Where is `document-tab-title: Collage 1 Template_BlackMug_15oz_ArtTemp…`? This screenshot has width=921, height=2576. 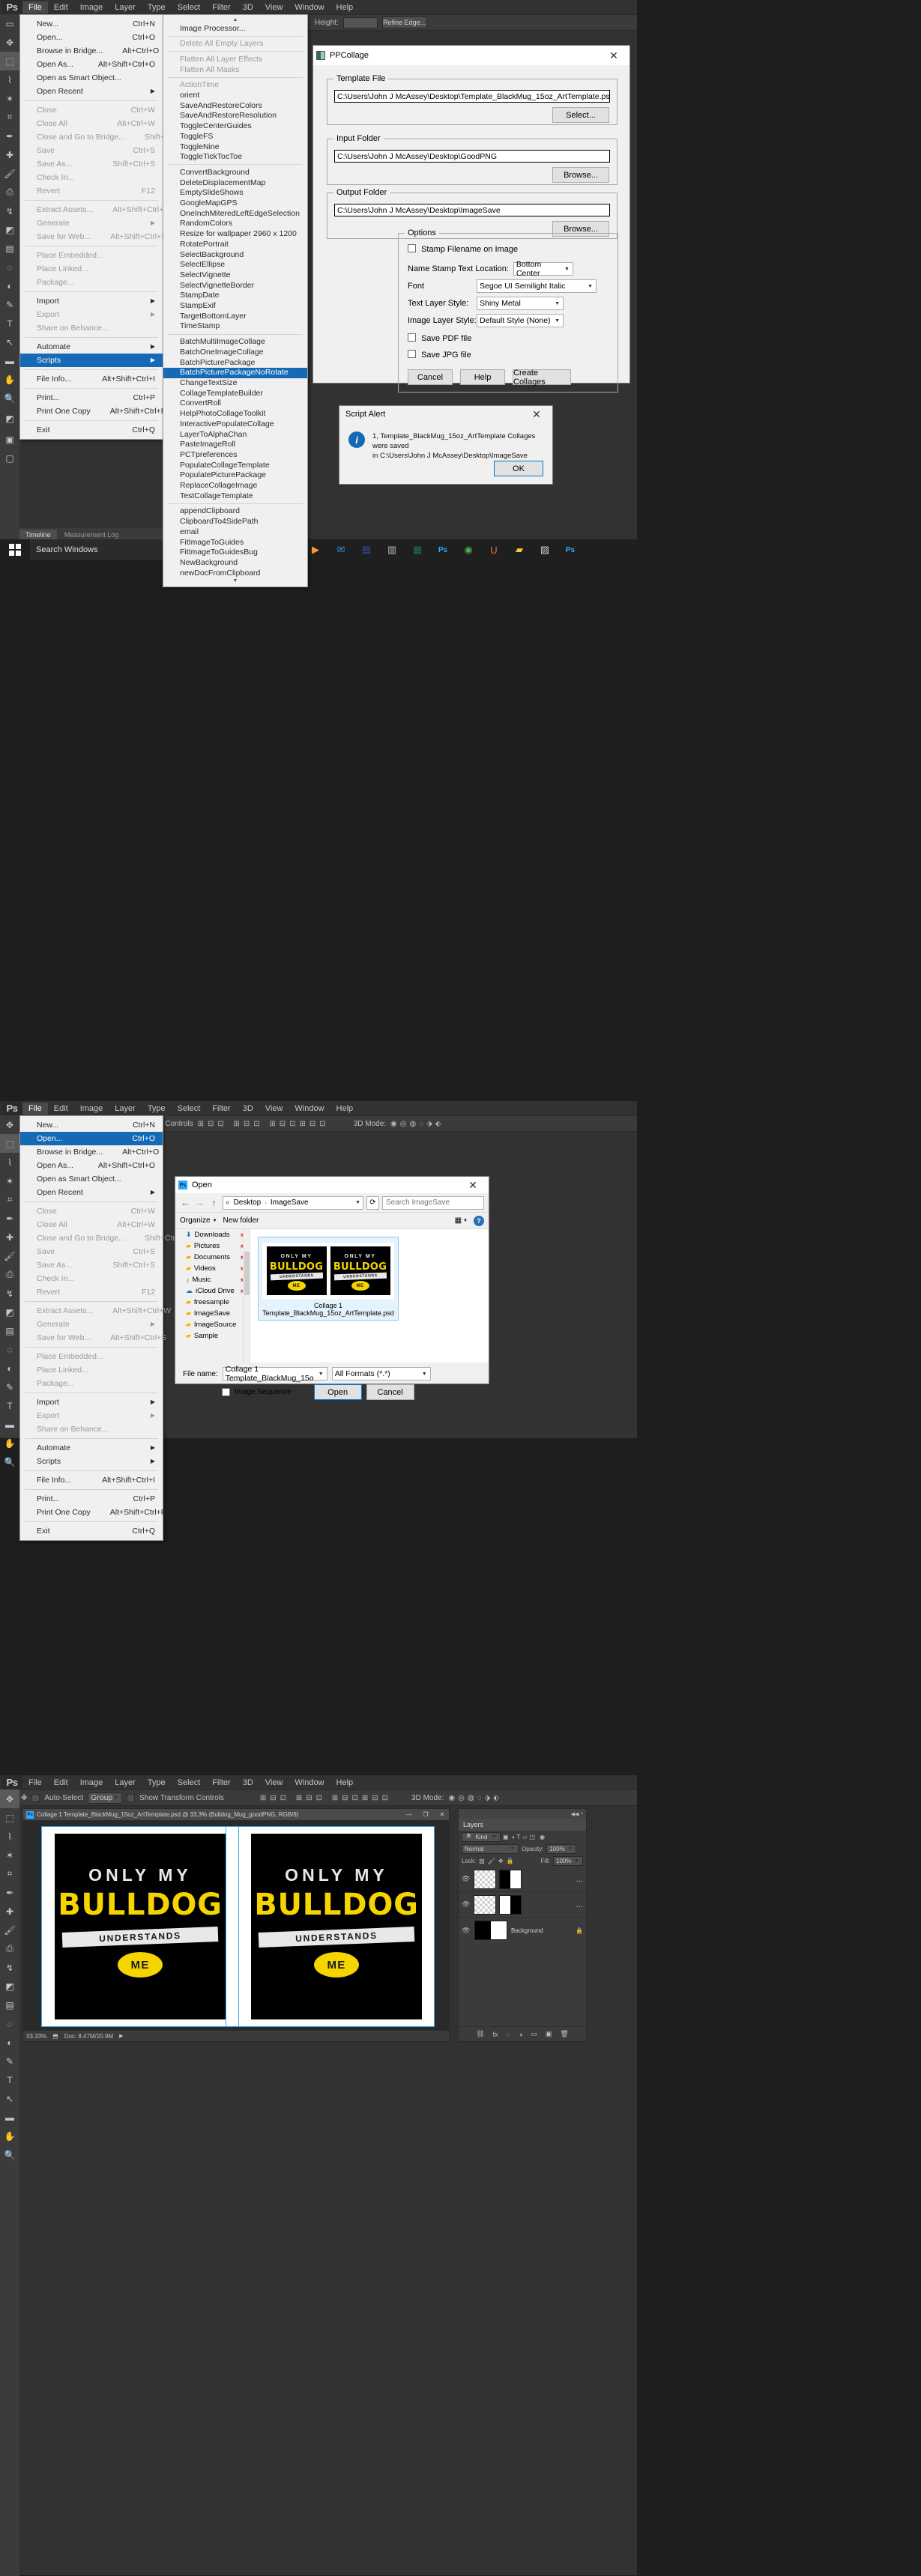
document-tab-title: Collage 1 Template_BlackMug_15oz_ArtTemp… is located at coordinates (218, 1814).